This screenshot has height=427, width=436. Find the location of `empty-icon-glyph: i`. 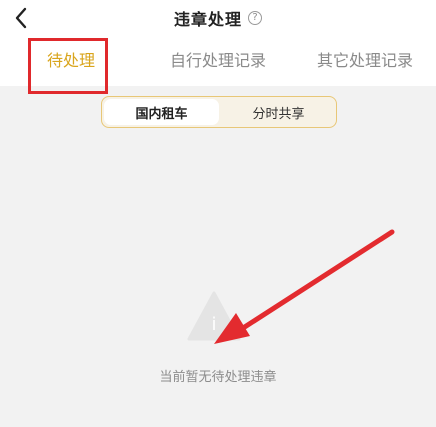

empty-icon-glyph: i is located at coordinates (213, 324).